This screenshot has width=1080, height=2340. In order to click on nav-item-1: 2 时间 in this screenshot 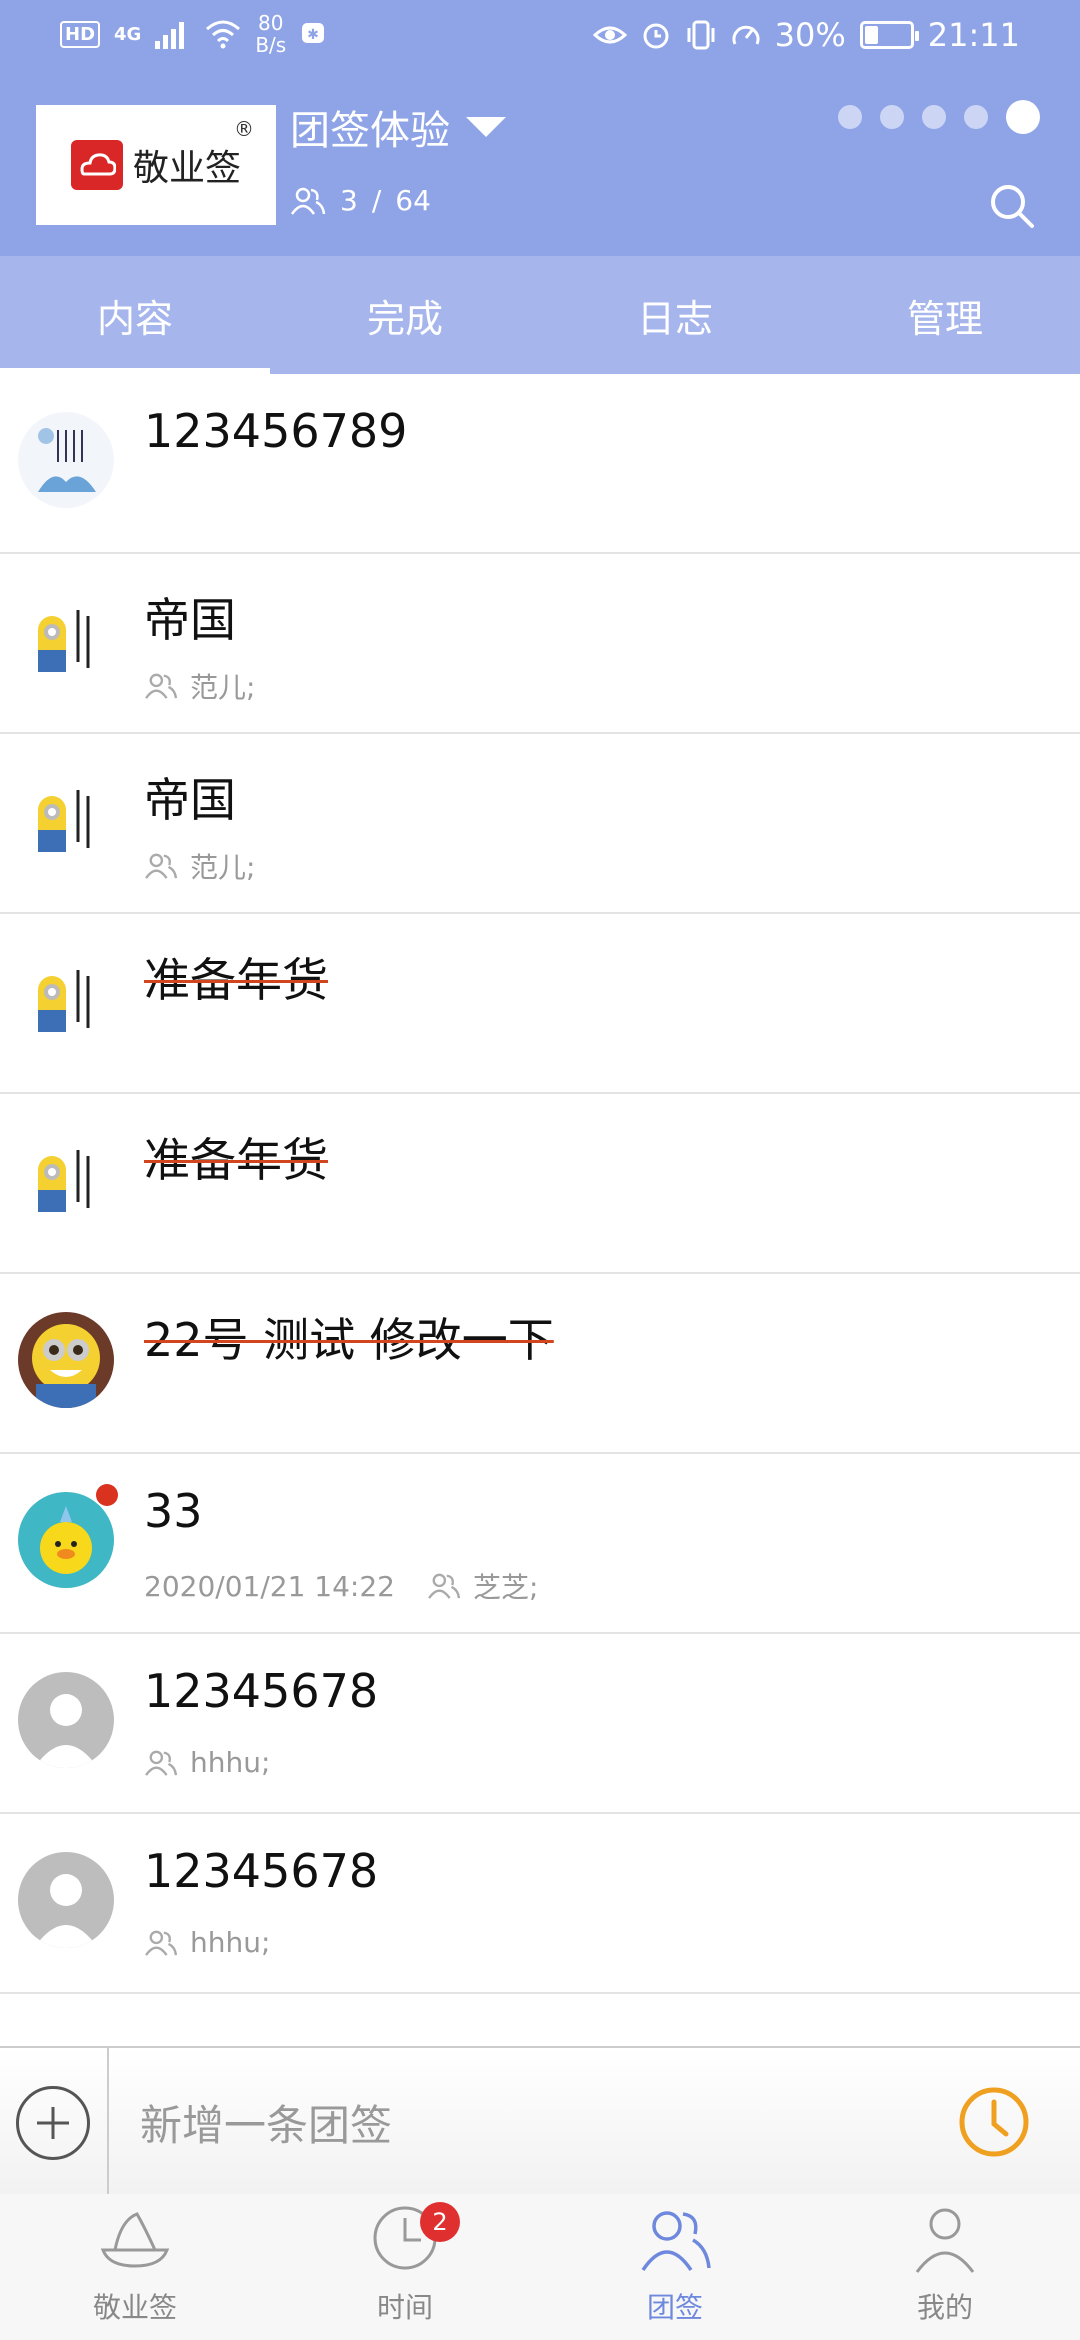, I will do `click(405, 2267)`.